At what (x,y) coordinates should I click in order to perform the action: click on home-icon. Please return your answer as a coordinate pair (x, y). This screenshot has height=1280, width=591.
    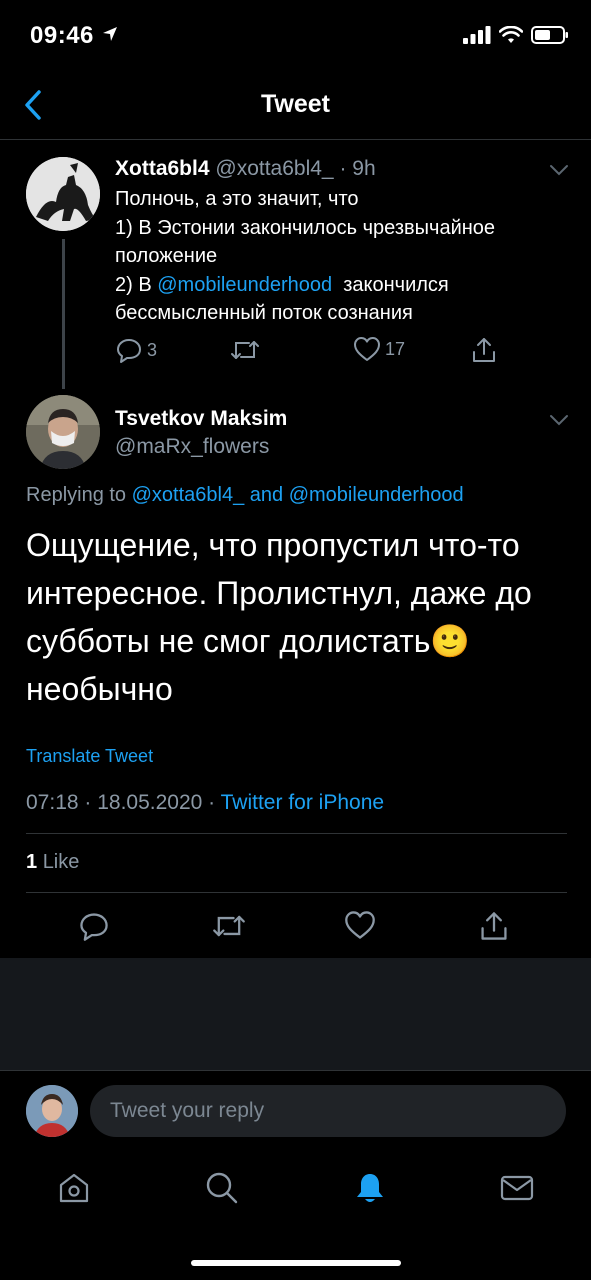
    Looking at the image, I should click on (74, 1188).